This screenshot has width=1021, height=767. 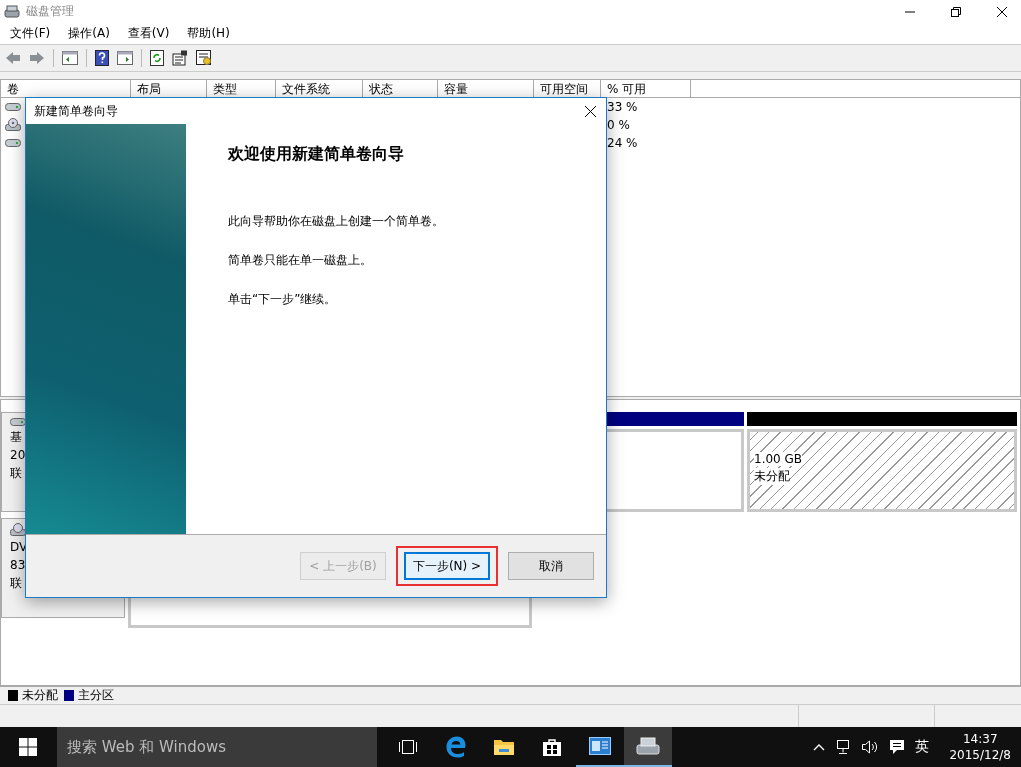 I want to click on clock-date: 2015/12/8, so click(x=980, y=755).